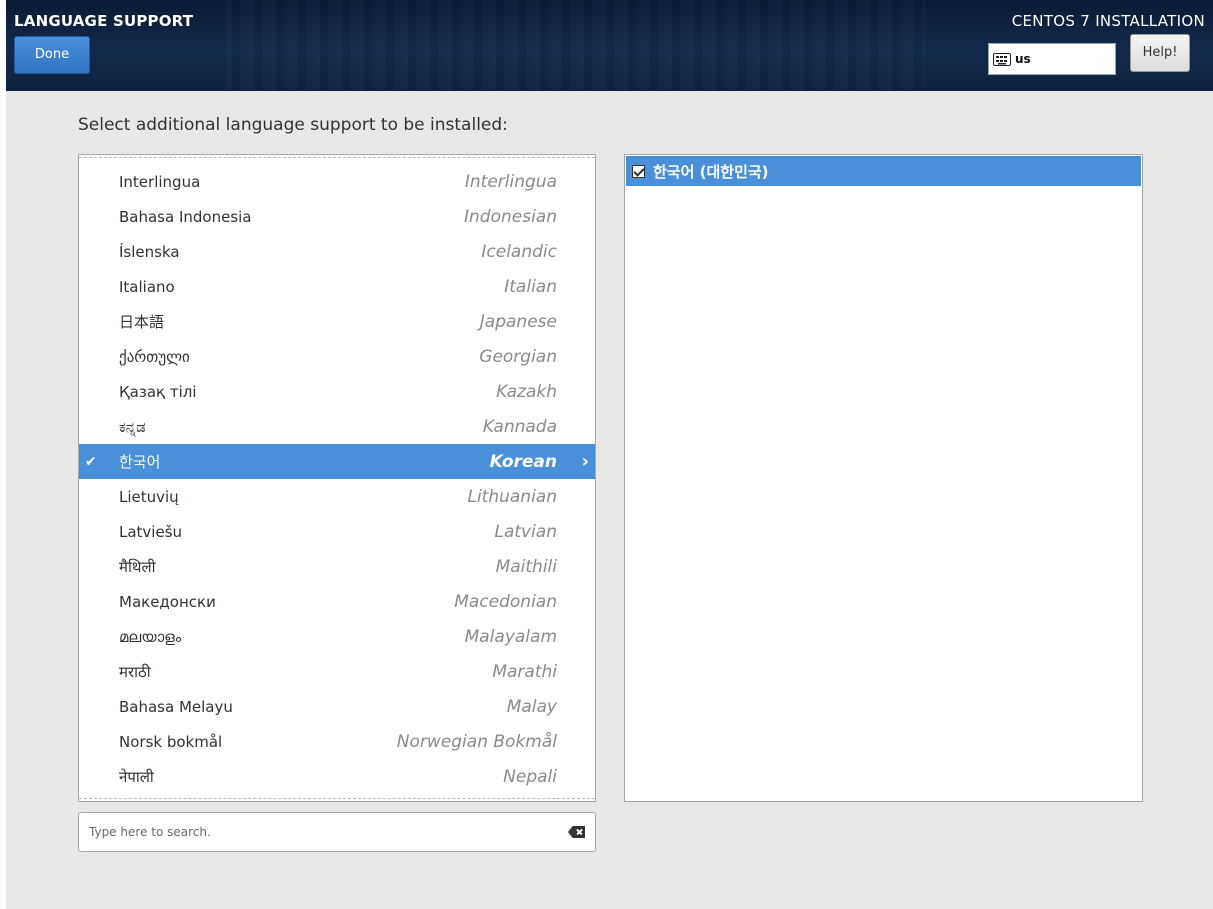 The width and height of the screenshot is (1213, 909). I want to click on language-english-name: Maithili, so click(526, 566).